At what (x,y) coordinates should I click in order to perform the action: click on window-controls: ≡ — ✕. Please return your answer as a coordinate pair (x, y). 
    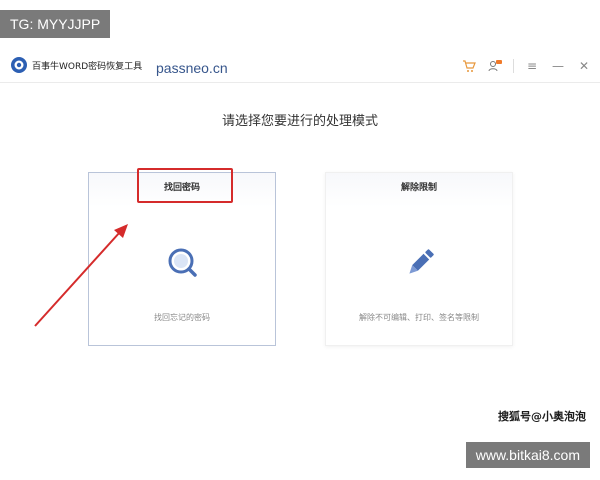
    Looking at the image, I should click on (526, 66).